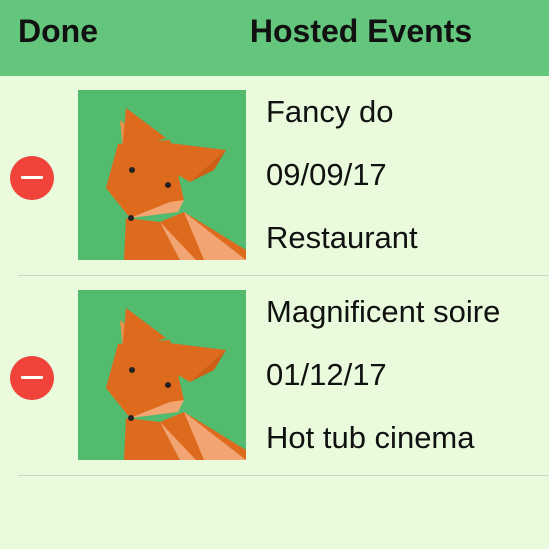 This screenshot has height=549, width=549. What do you see at coordinates (342, 237) in the screenshot?
I see `event-venue: Restaurant` at bounding box center [342, 237].